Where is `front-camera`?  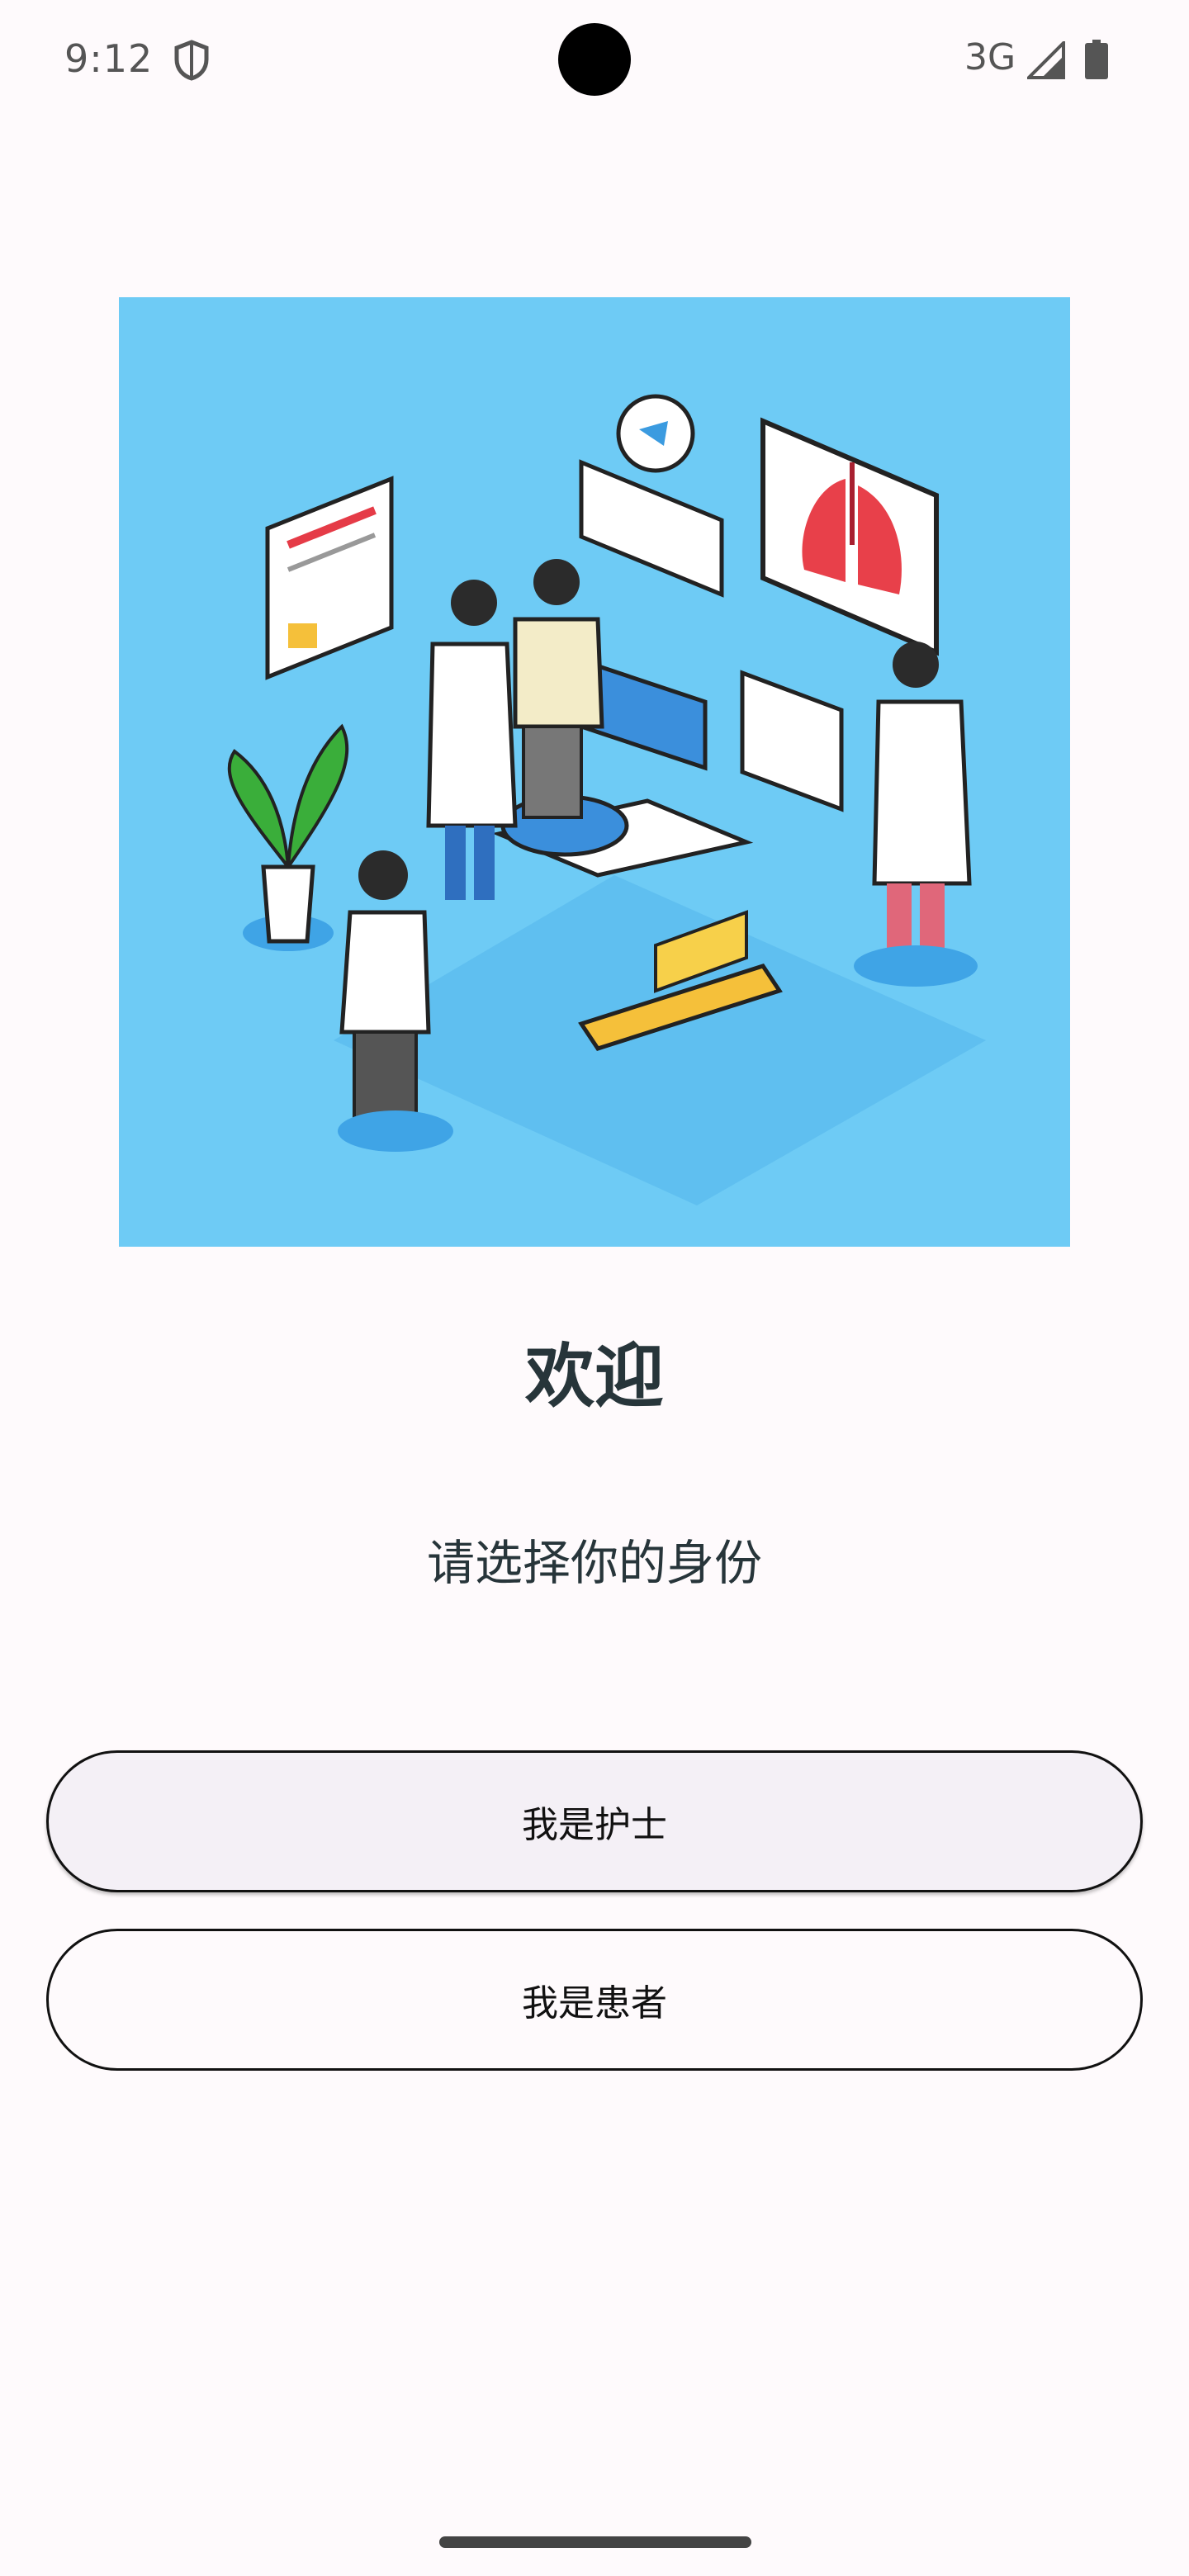
front-camera is located at coordinates (594, 59).